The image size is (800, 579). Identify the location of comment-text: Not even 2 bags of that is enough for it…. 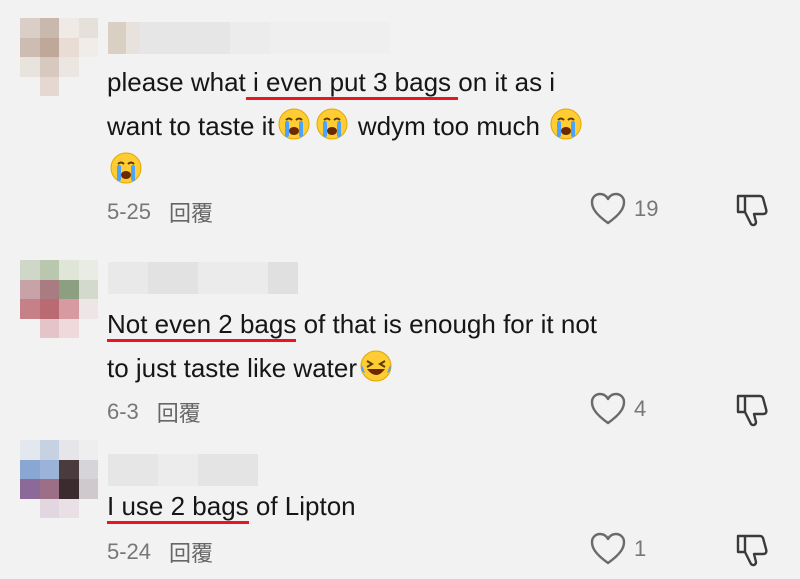
(352, 346).